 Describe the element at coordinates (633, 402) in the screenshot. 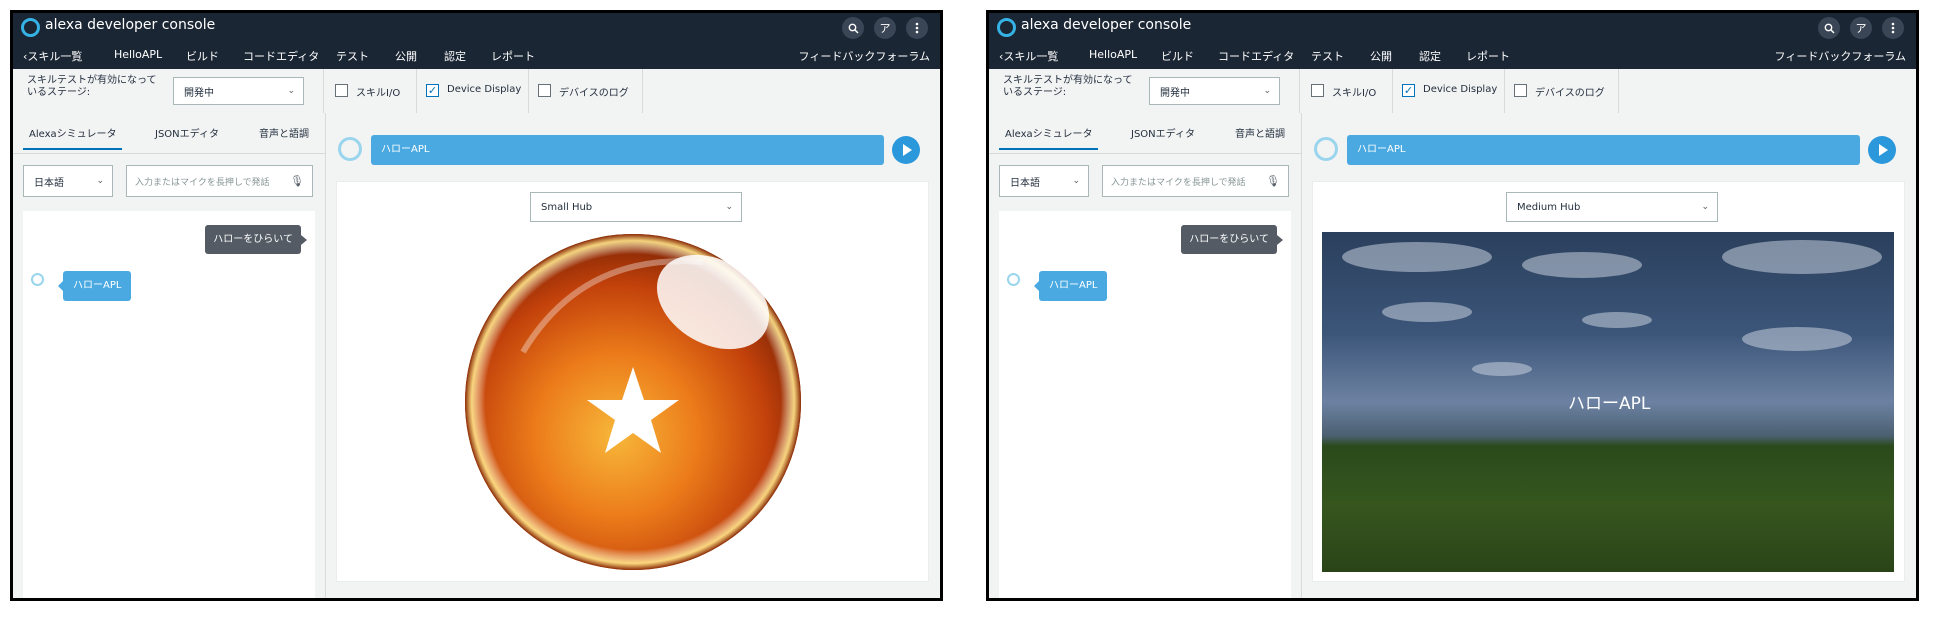

I see `dragon-ball-image` at that location.